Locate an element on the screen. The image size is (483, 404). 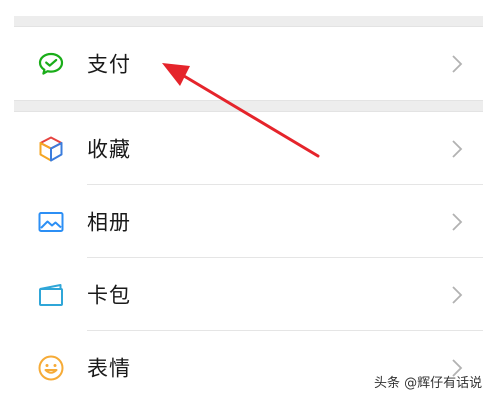
section-gap-top is located at coordinates (248, 21).